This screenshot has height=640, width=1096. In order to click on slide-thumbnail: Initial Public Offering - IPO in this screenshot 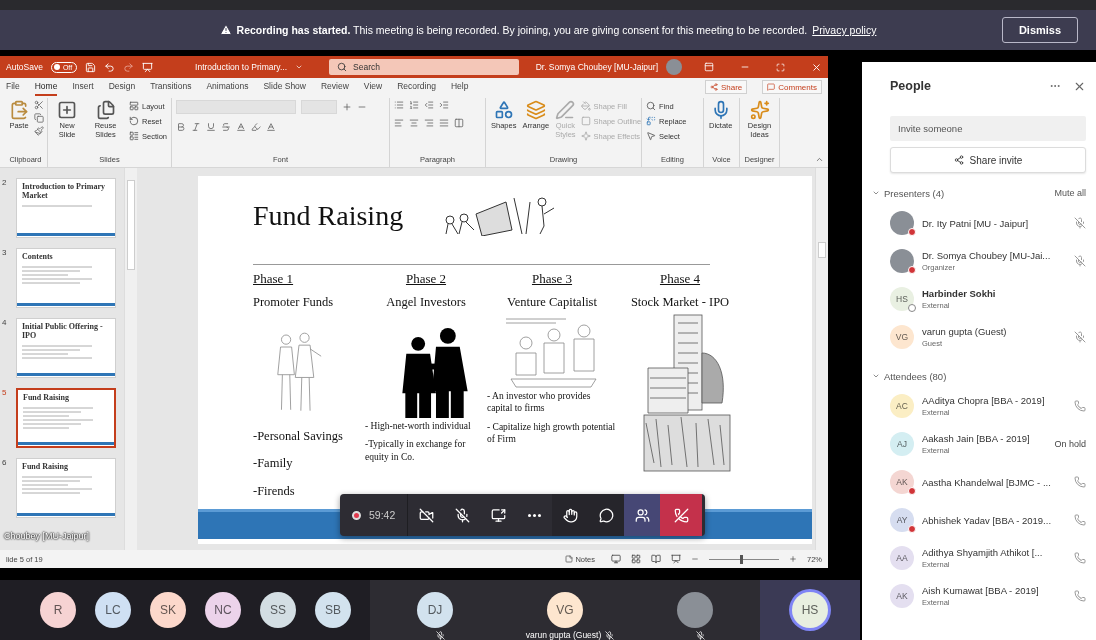, I will do `click(66, 348)`.